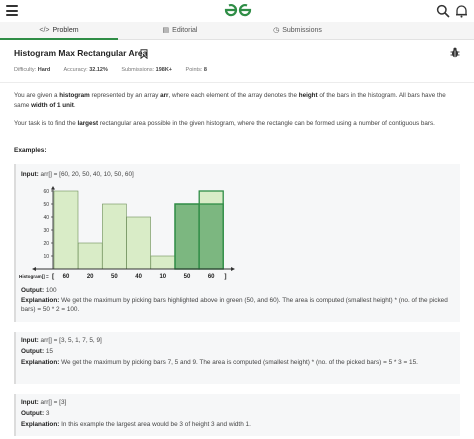 The height and width of the screenshot is (439, 474). Describe the element at coordinates (75, 70) in the screenshot. I see `accuracy-label: Accuracy:` at that location.